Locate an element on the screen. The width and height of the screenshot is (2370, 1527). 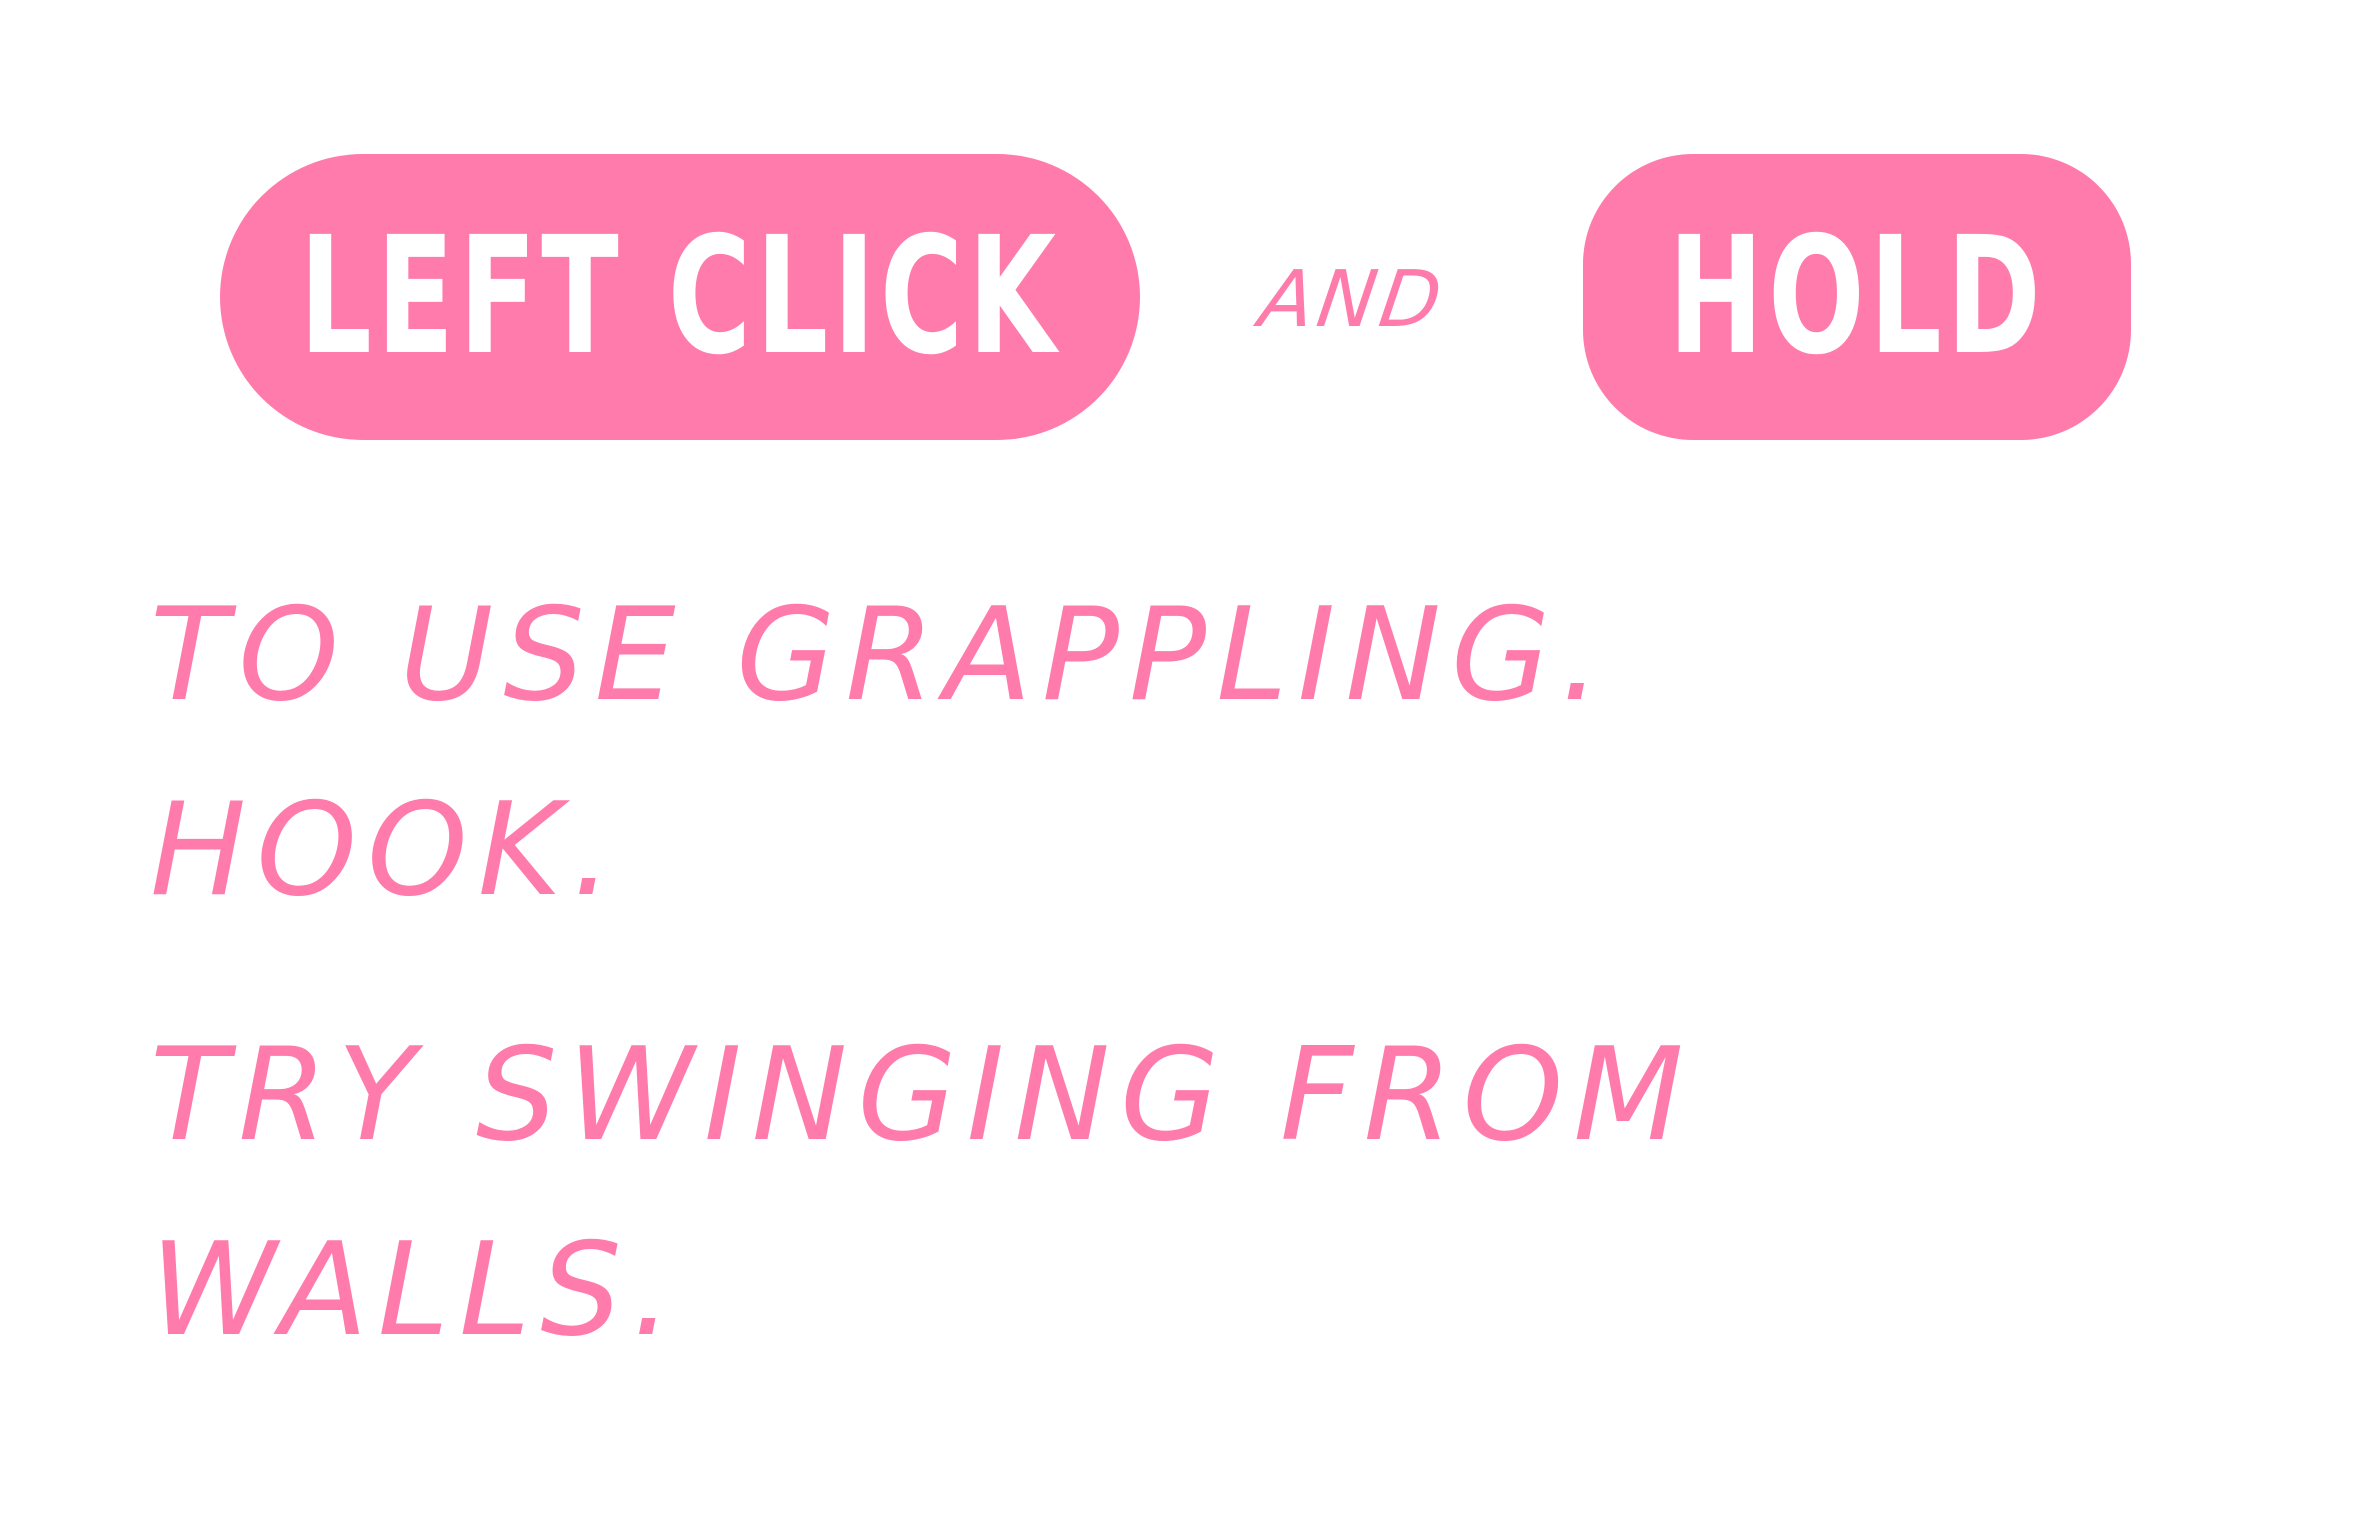
and-connector-text: AND is located at coordinates (1352, 300).